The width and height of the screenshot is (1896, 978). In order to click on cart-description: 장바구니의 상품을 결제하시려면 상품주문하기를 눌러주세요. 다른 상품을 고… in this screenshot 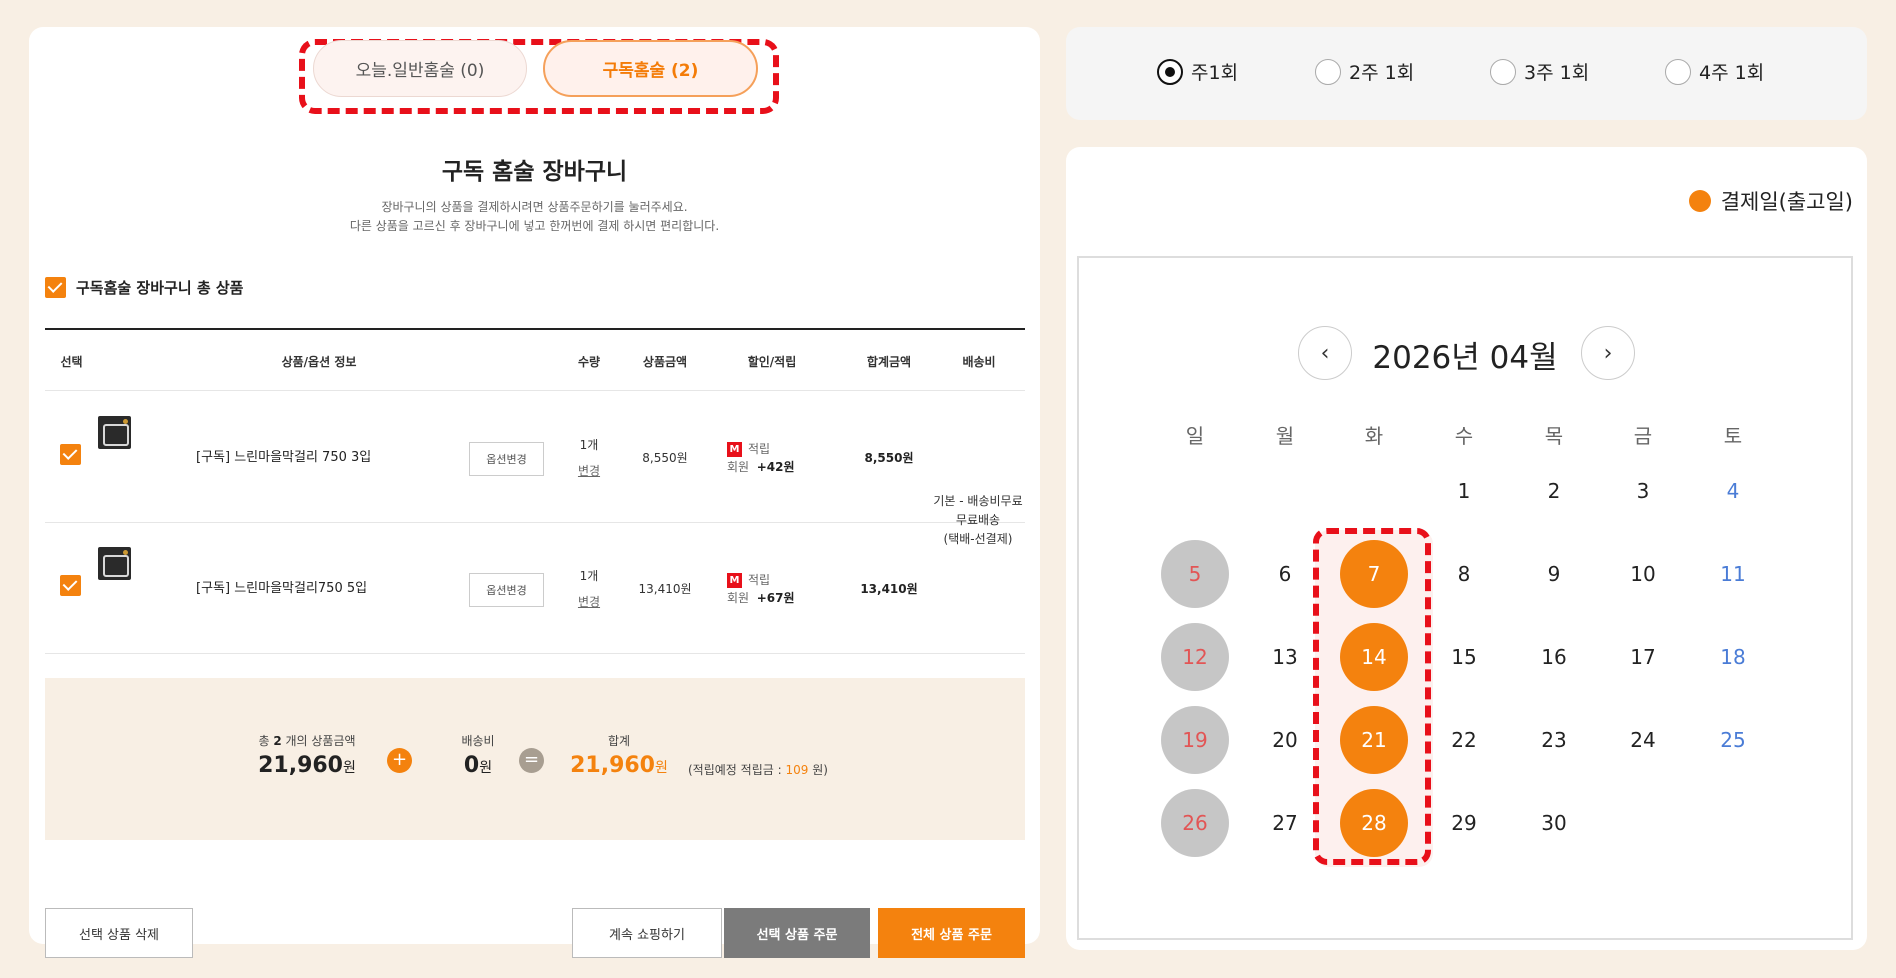, I will do `click(534, 217)`.